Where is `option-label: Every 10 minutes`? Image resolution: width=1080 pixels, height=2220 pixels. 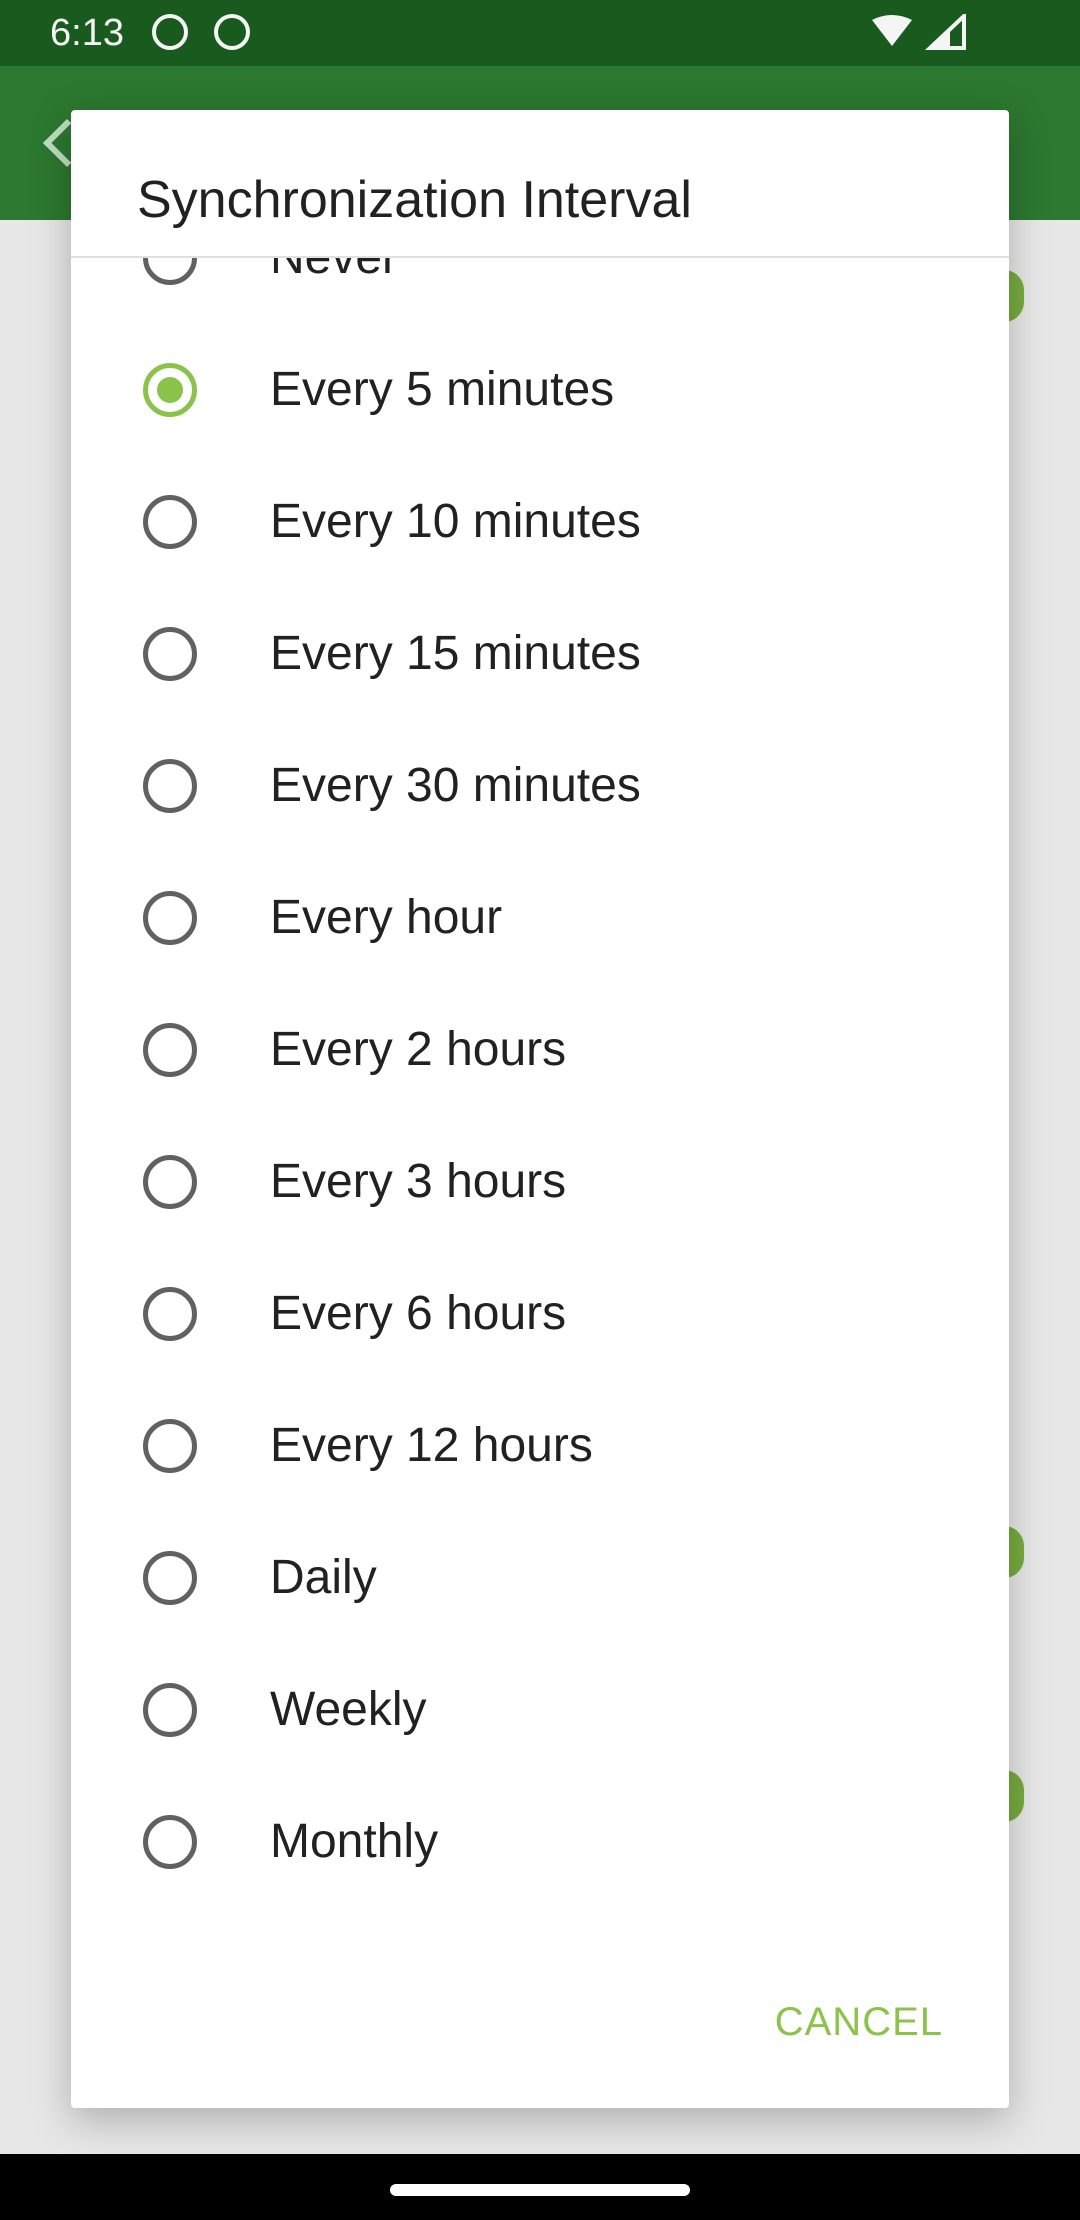
option-label: Every 10 minutes is located at coordinates (455, 521).